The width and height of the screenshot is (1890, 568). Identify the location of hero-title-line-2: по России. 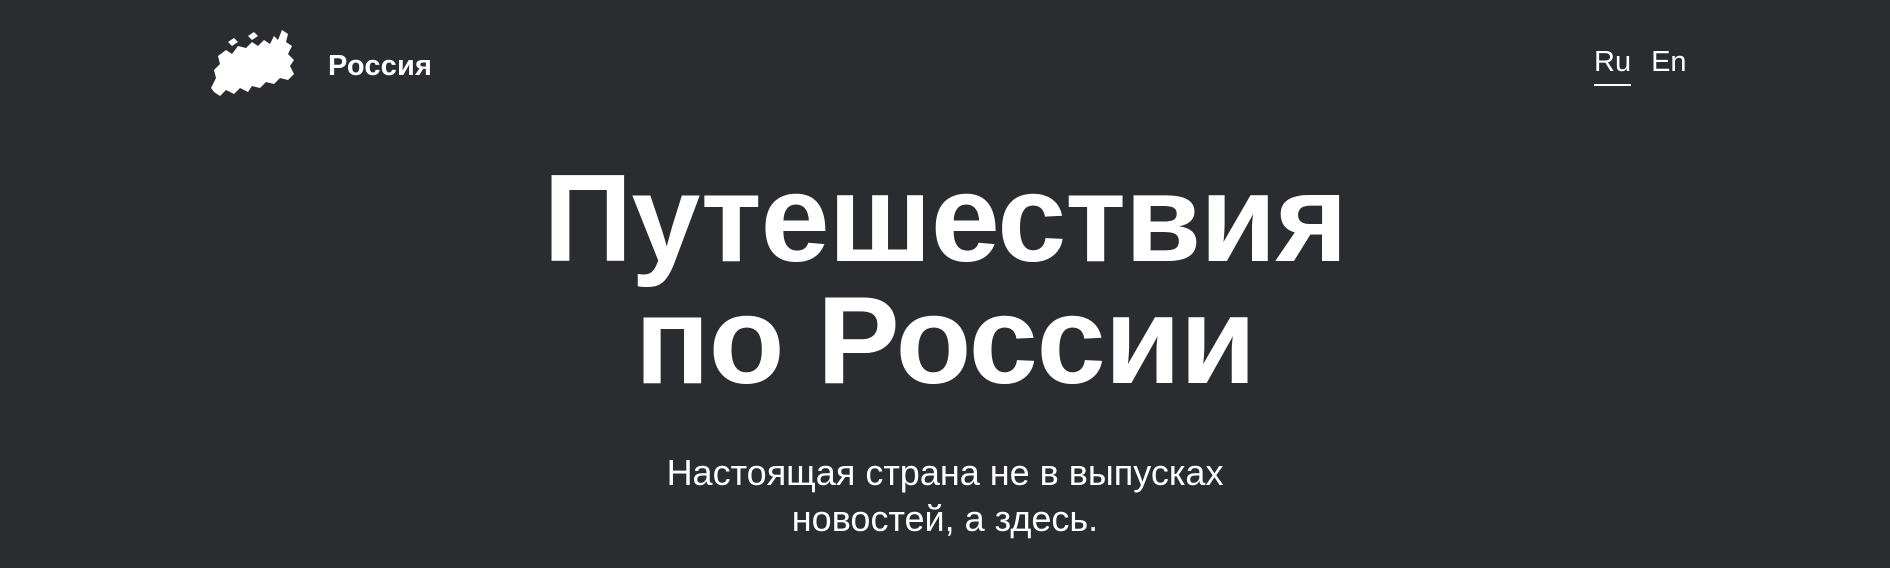
(945, 341).